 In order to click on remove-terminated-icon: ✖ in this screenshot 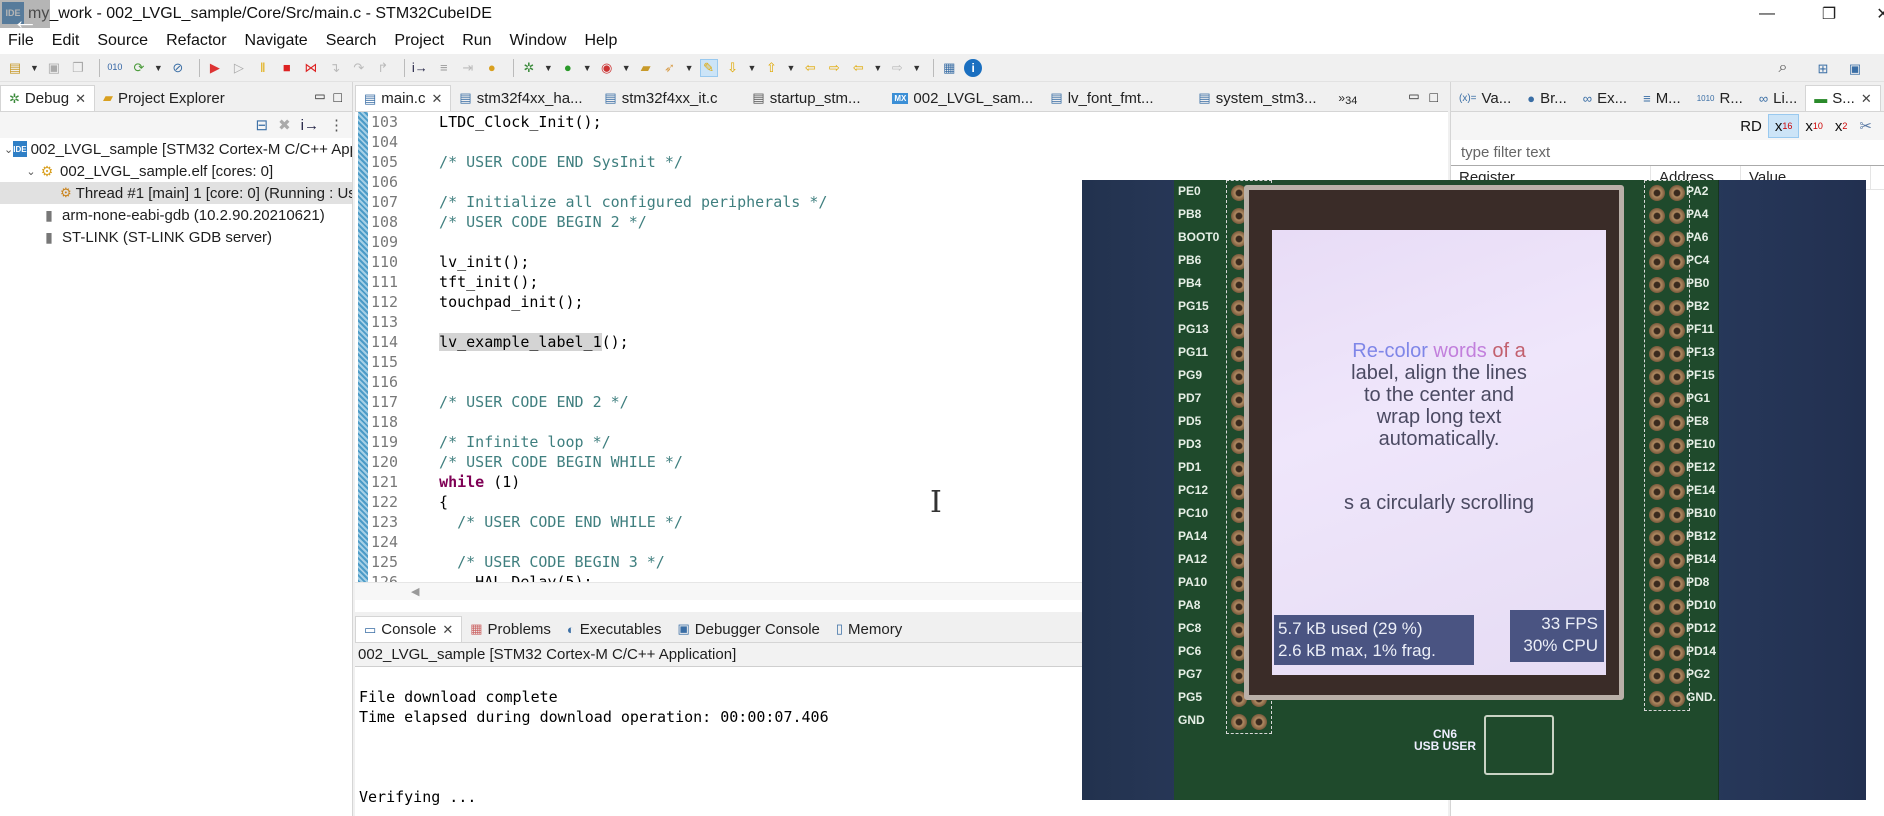, I will do `click(284, 125)`.